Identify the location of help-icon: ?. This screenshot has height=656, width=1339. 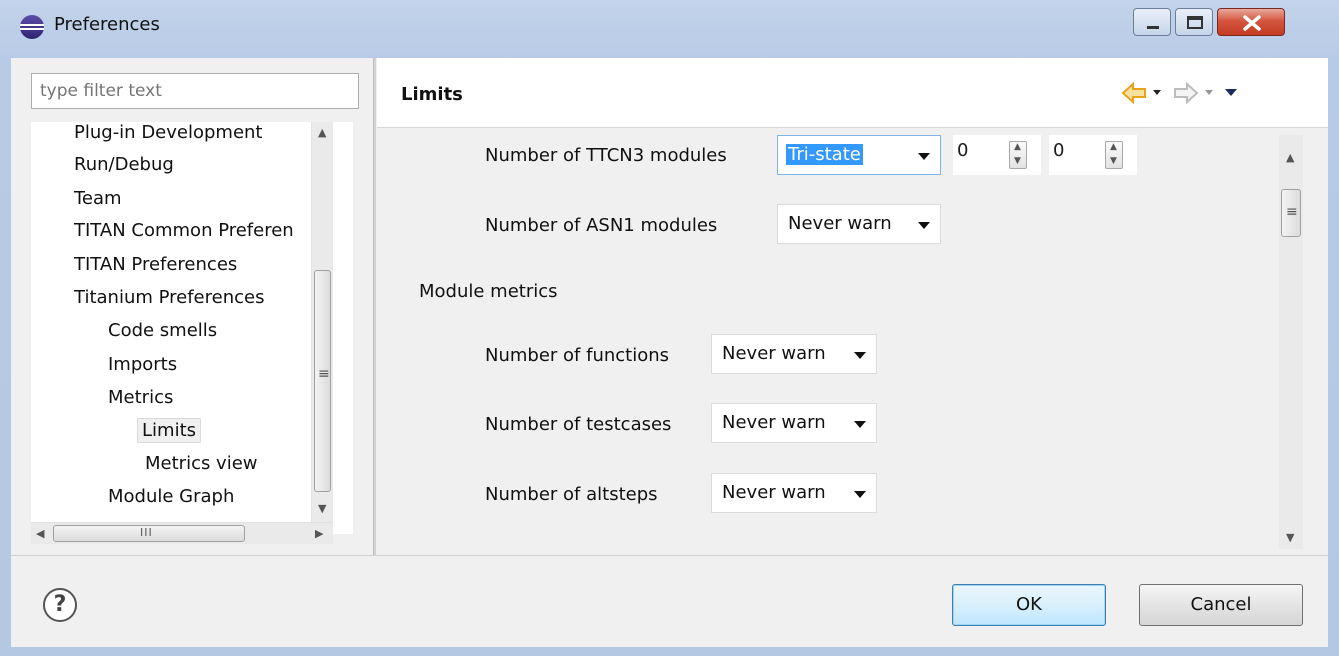
(60, 605).